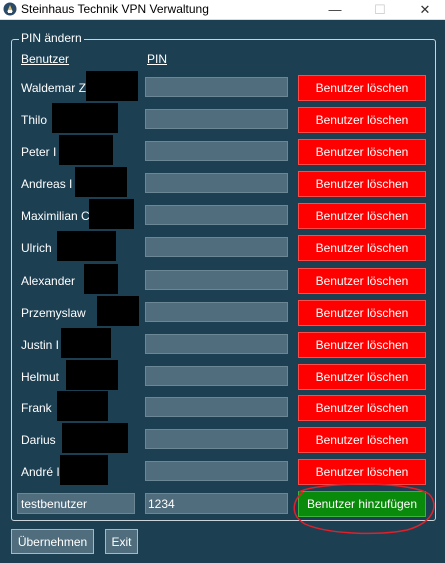  What do you see at coordinates (36, 248) in the screenshot?
I see `user-name: Ulrich` at bounding box center [36, 248].